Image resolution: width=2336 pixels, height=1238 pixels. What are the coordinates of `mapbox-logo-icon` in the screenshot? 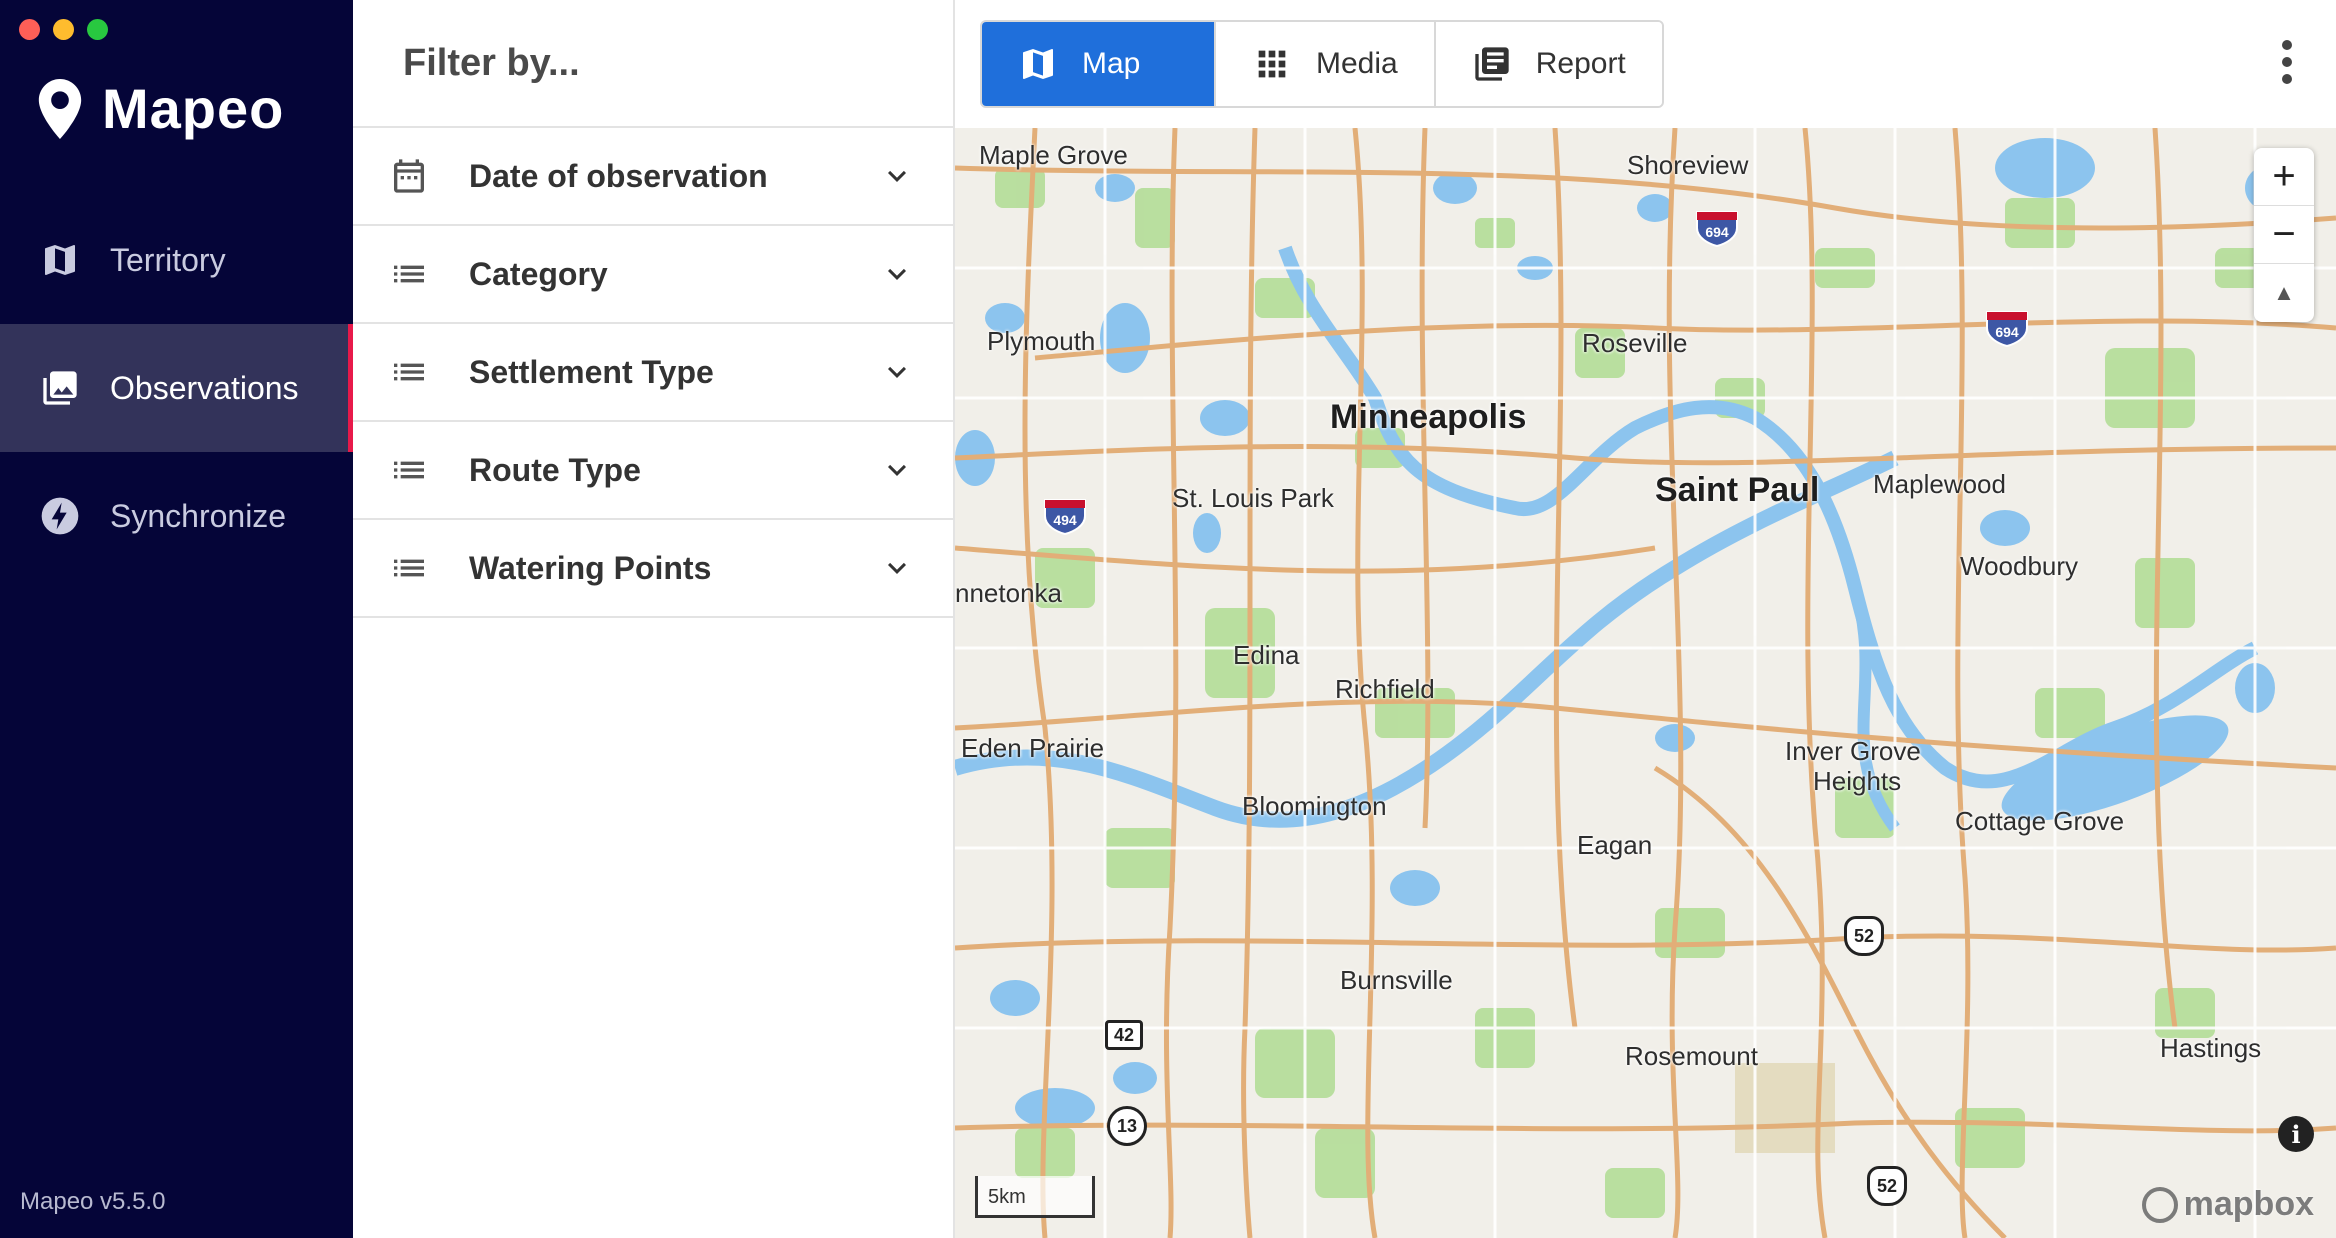 It's located at (2159, 1204).